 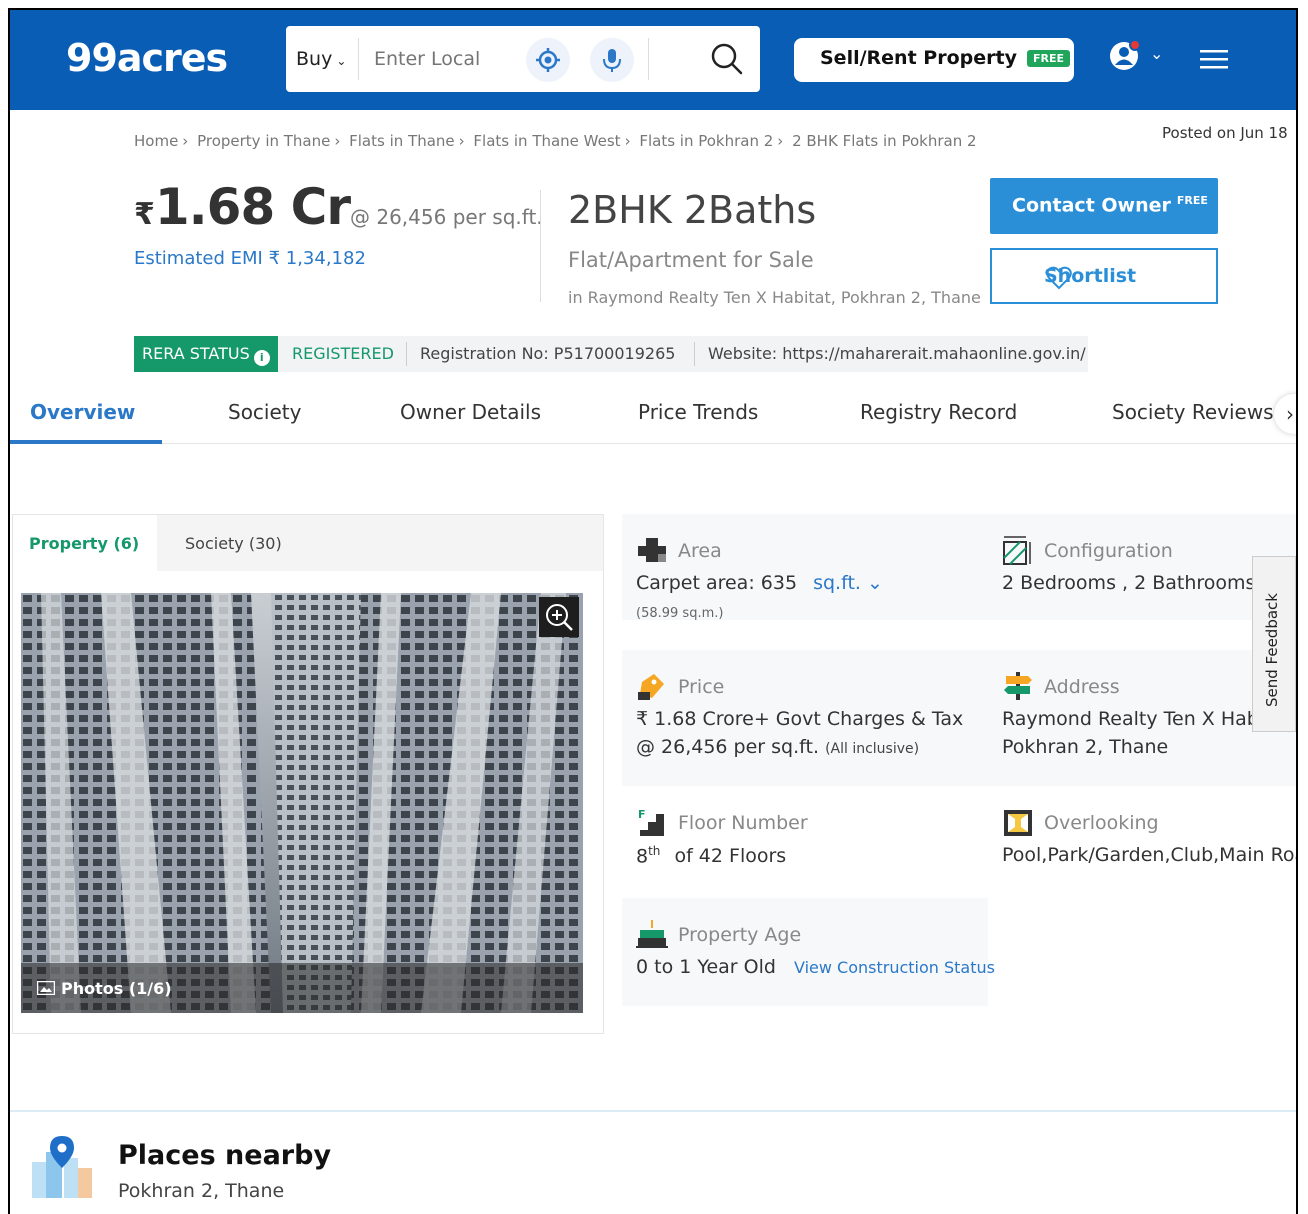 What do you see at coordinates (872, 749) in the screenshot?
I see `all-inclusive-note: (All inclusive)` at bounding box center [872, 749].